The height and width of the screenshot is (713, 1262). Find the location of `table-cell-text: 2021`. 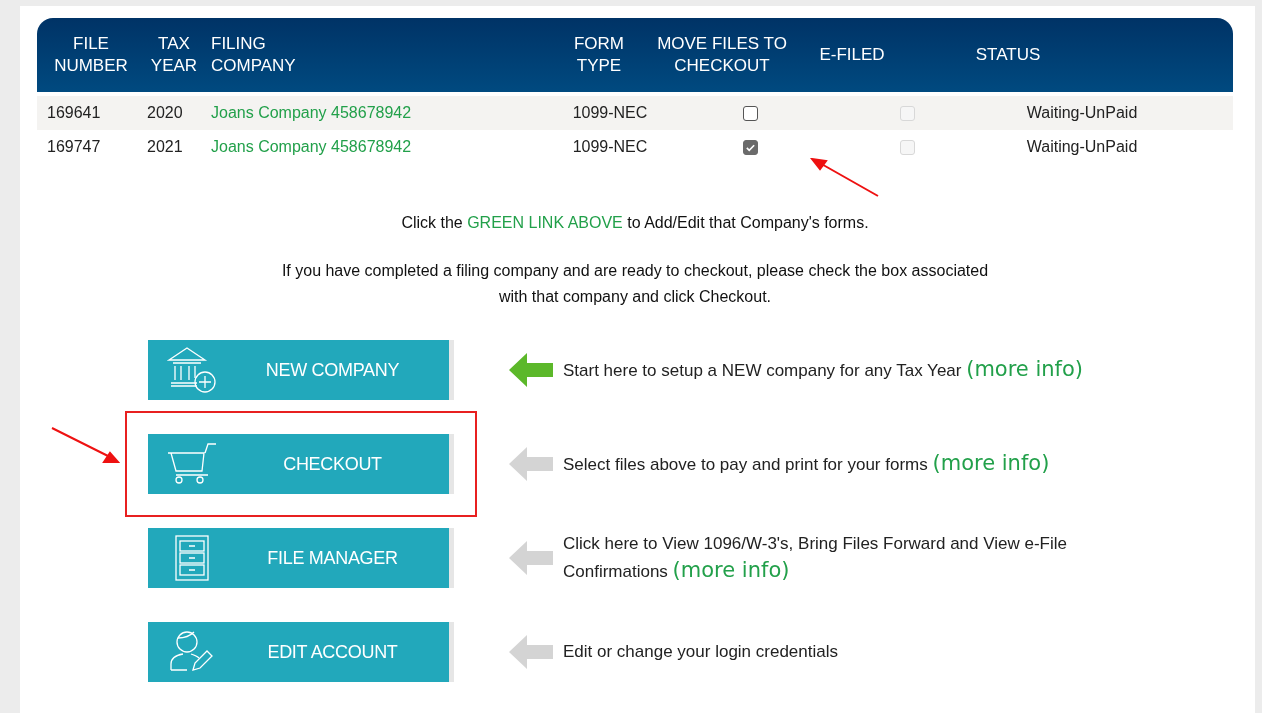

table-cell-text: 2021 is located at coordinates (165, 147).